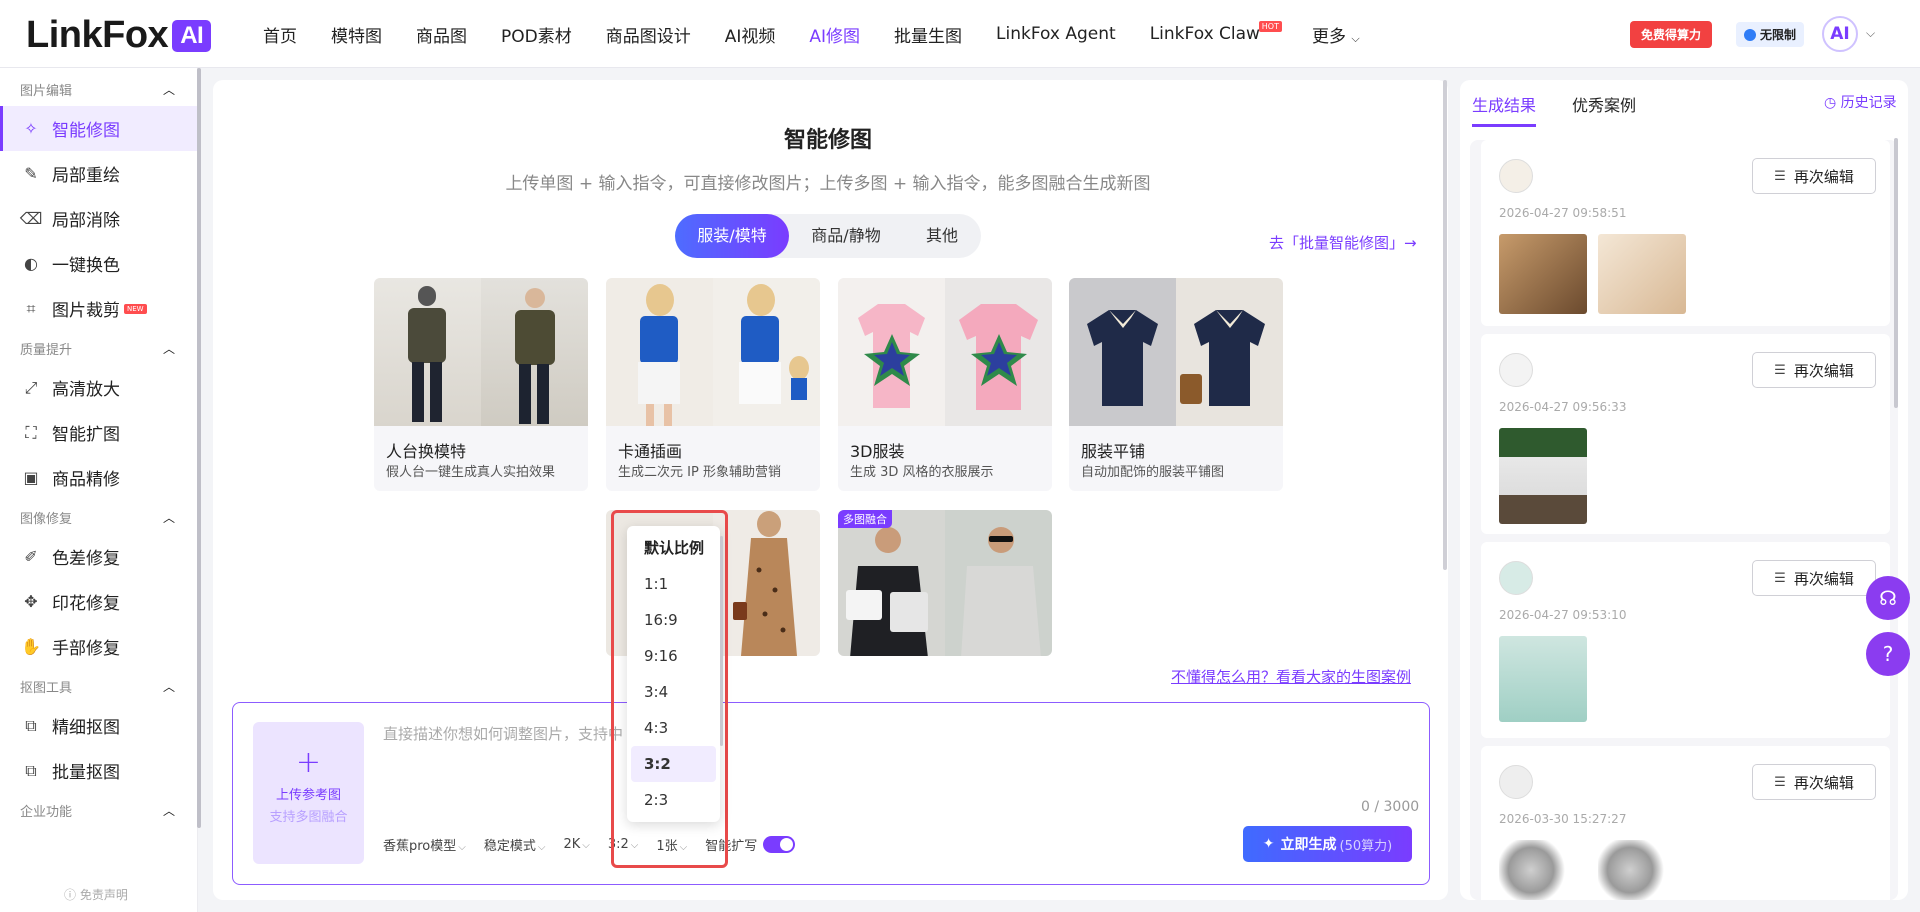 The width and height of the screenshot is (1920, 912). What do you see at coordinates (98, 89) in the screenshot?
I see `sidebar-section-image-edit: 图片编辑 ︿` at bounding box center [98, 89].